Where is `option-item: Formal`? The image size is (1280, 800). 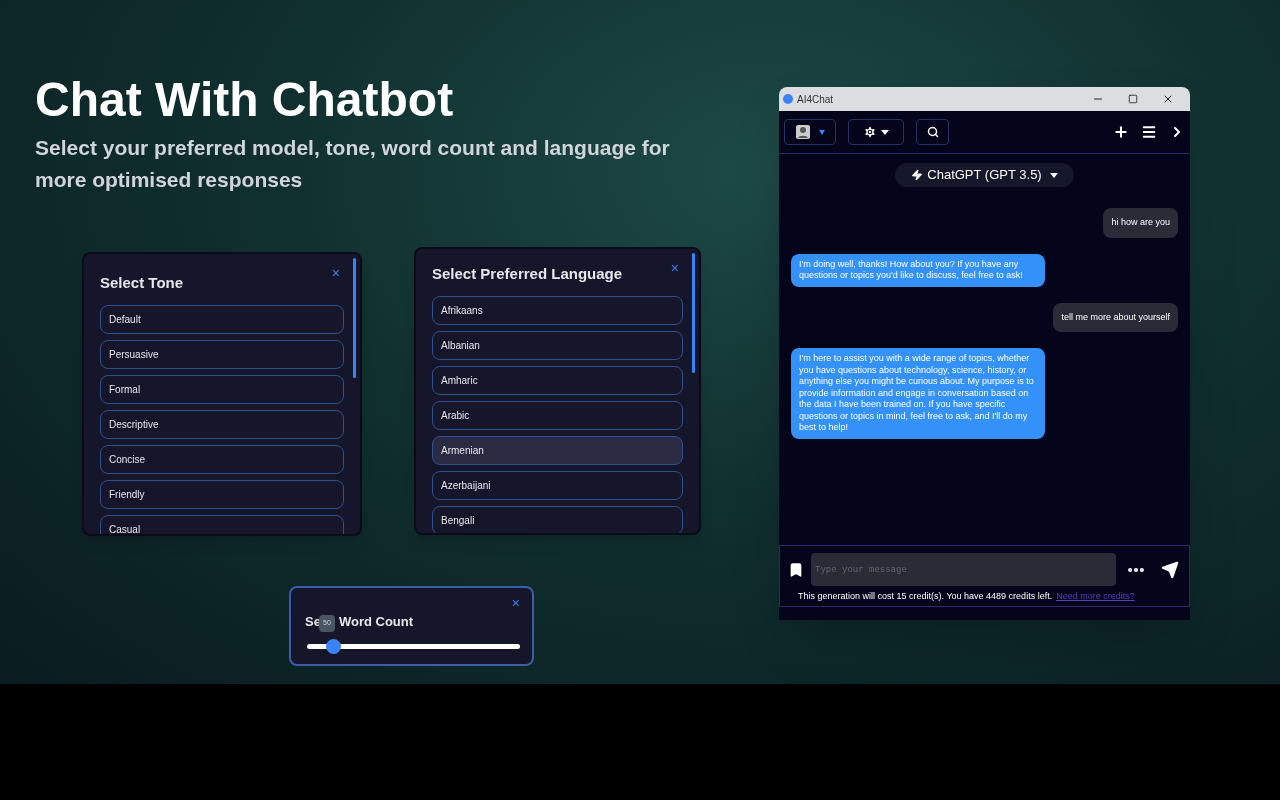 option-item: Formal is located at coordinates (222, 389).